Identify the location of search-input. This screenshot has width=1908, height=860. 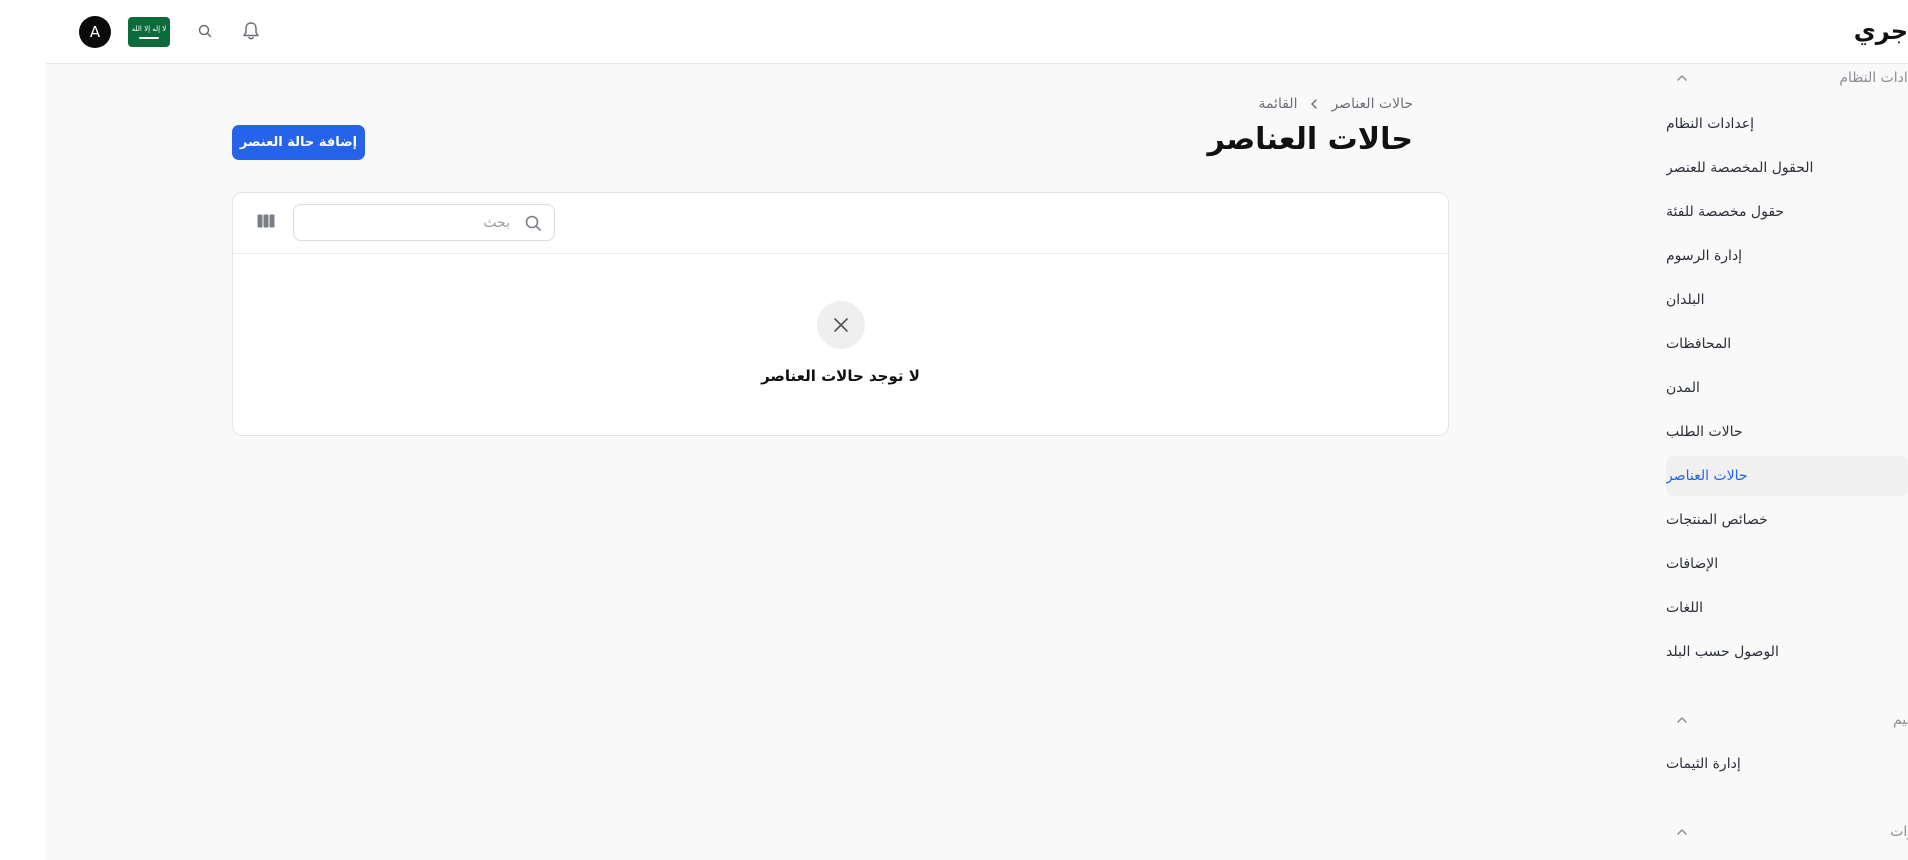
(407, 222).